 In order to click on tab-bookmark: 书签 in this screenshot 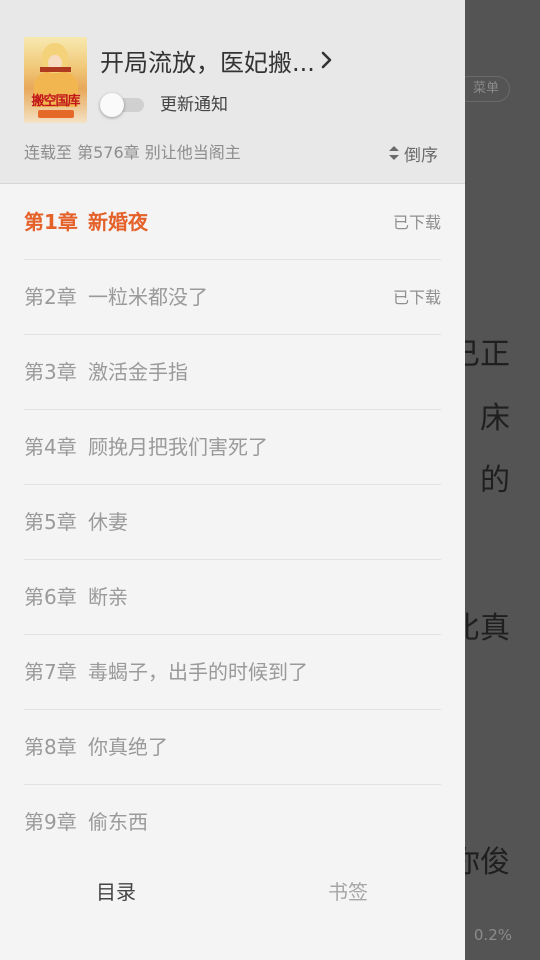, I will do `click(348, 892)`.